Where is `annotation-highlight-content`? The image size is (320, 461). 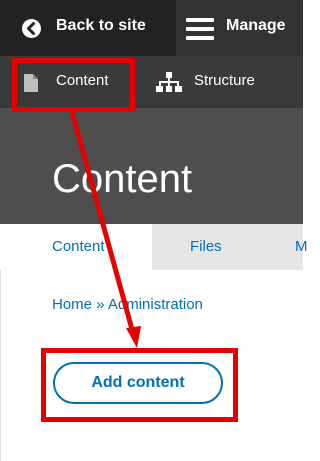 annotation-highlight-content is located at coordinates (73, 85).